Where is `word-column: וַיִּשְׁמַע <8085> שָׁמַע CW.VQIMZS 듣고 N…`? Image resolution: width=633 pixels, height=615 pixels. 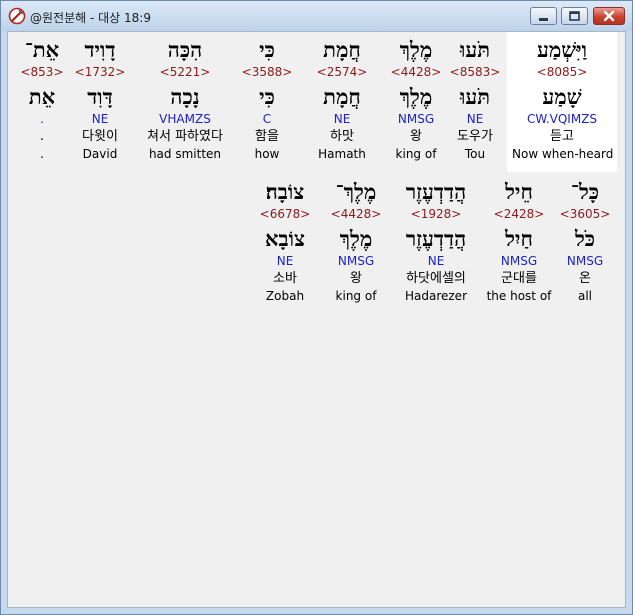
word-column: וַיִּשְׁמַע <8085> שָׁמַע CW.VQIMZS 듣고 N… is located at coordinates (563, 99).